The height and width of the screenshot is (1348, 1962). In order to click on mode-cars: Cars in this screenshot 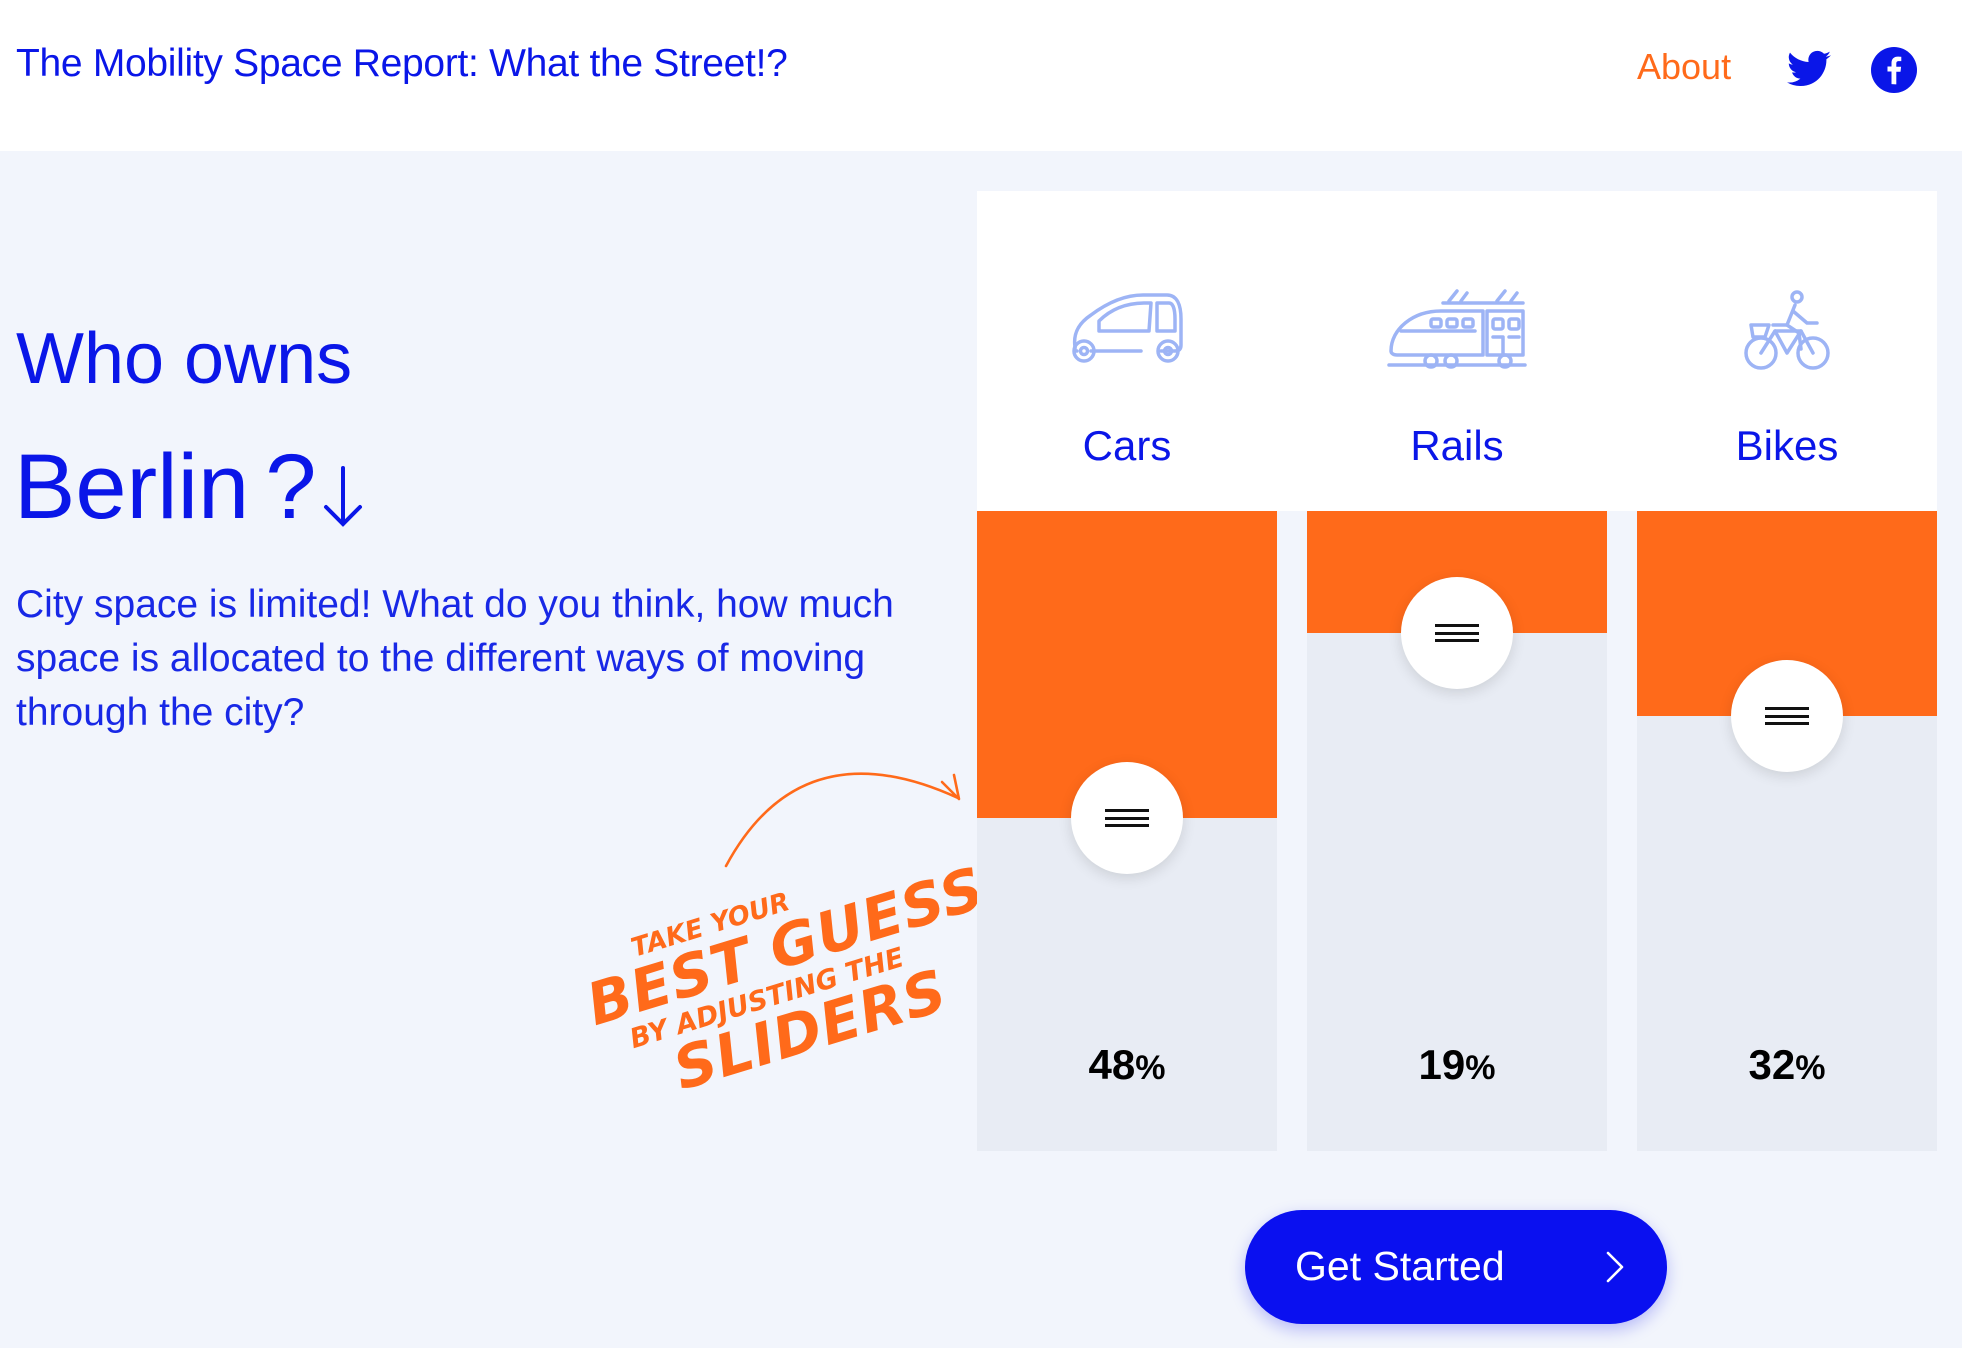, I will do `click(1127, 351)`.